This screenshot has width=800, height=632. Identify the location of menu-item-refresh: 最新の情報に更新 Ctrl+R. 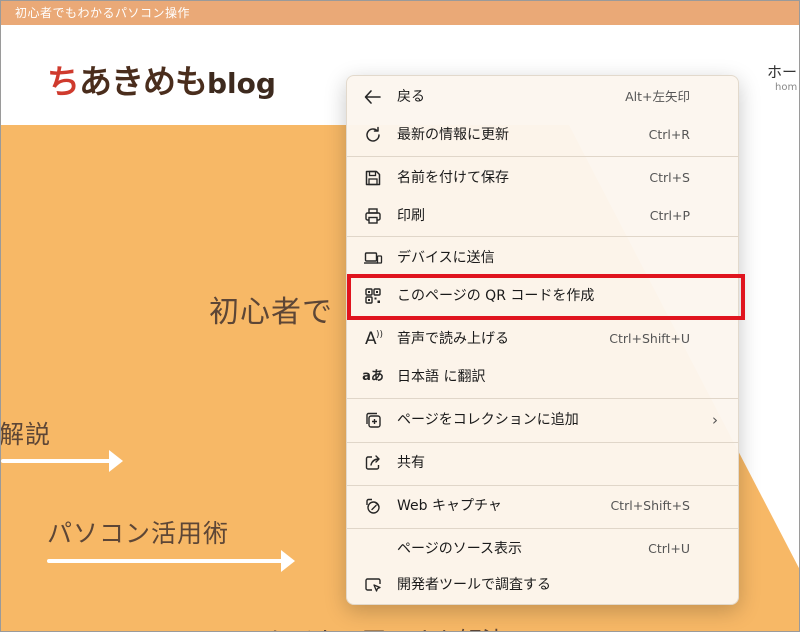
(543, 135).